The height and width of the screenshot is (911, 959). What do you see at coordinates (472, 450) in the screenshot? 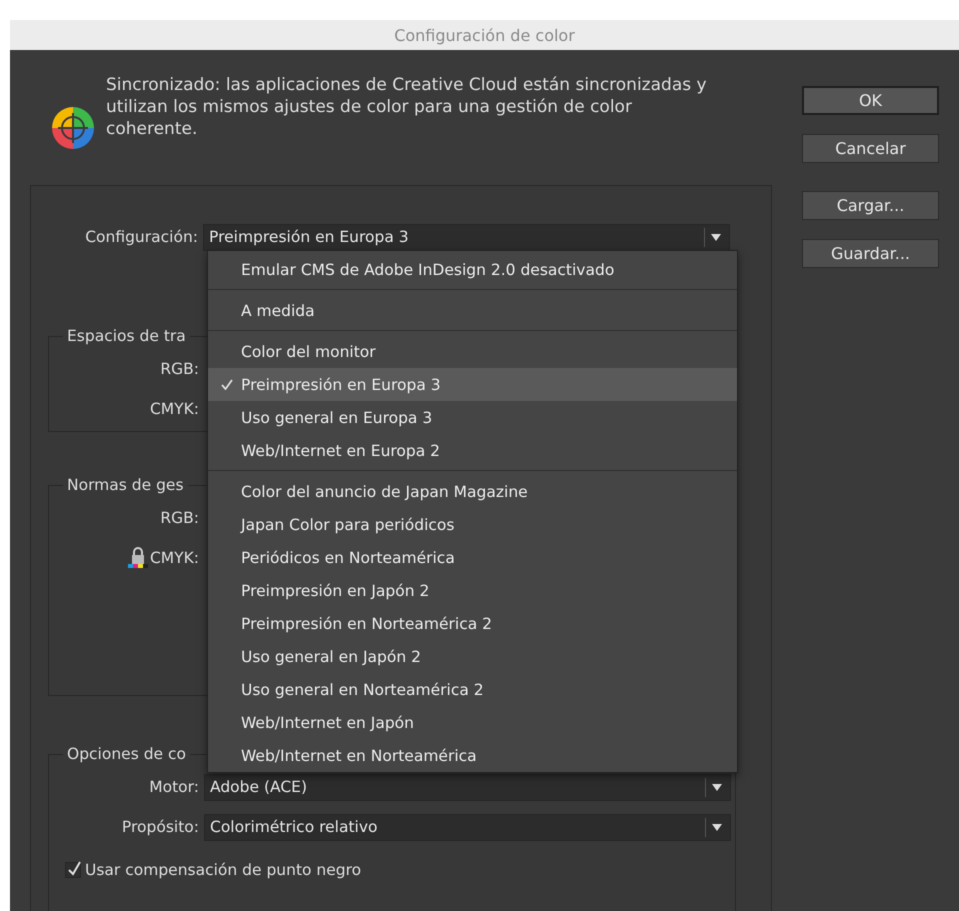
I see `menu-item: Web/Internet en Europa 2` at bounding box center [472, 450].